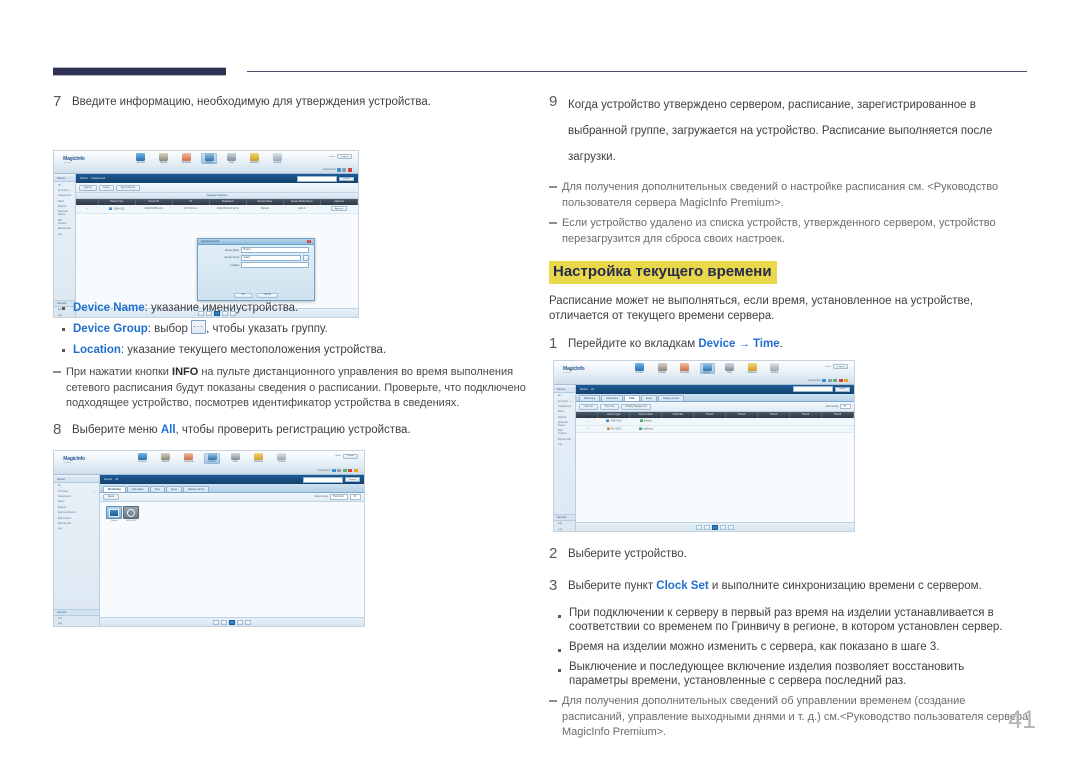 This screenshot has width=1080, height=763. What do you see at coordinates (609, 406) in the screenshot?
I see `timer-set-button: Timer Set` at bounding box center [609, 406].